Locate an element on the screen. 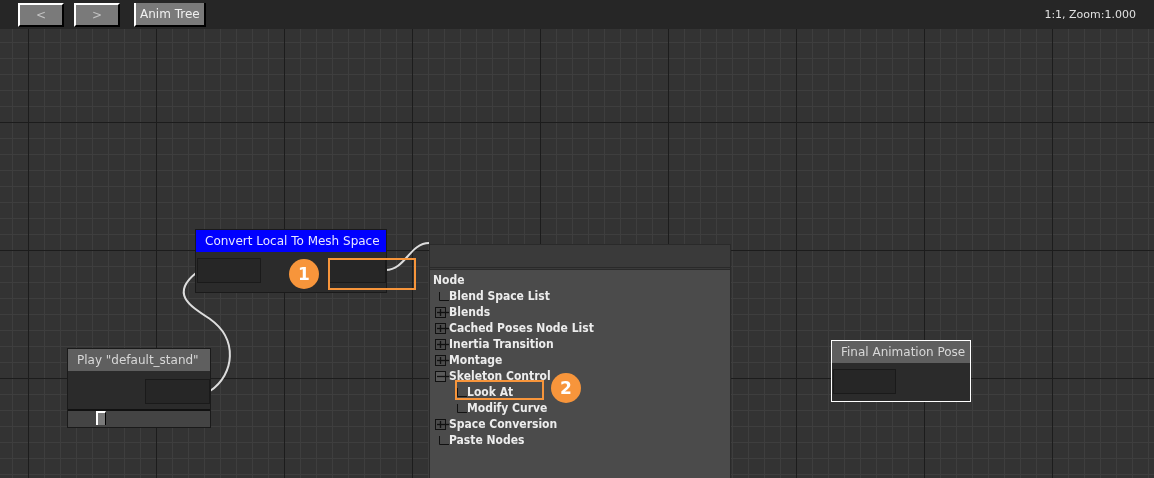  node-title: Play "default_stand" is located at coordinates (139, 360).